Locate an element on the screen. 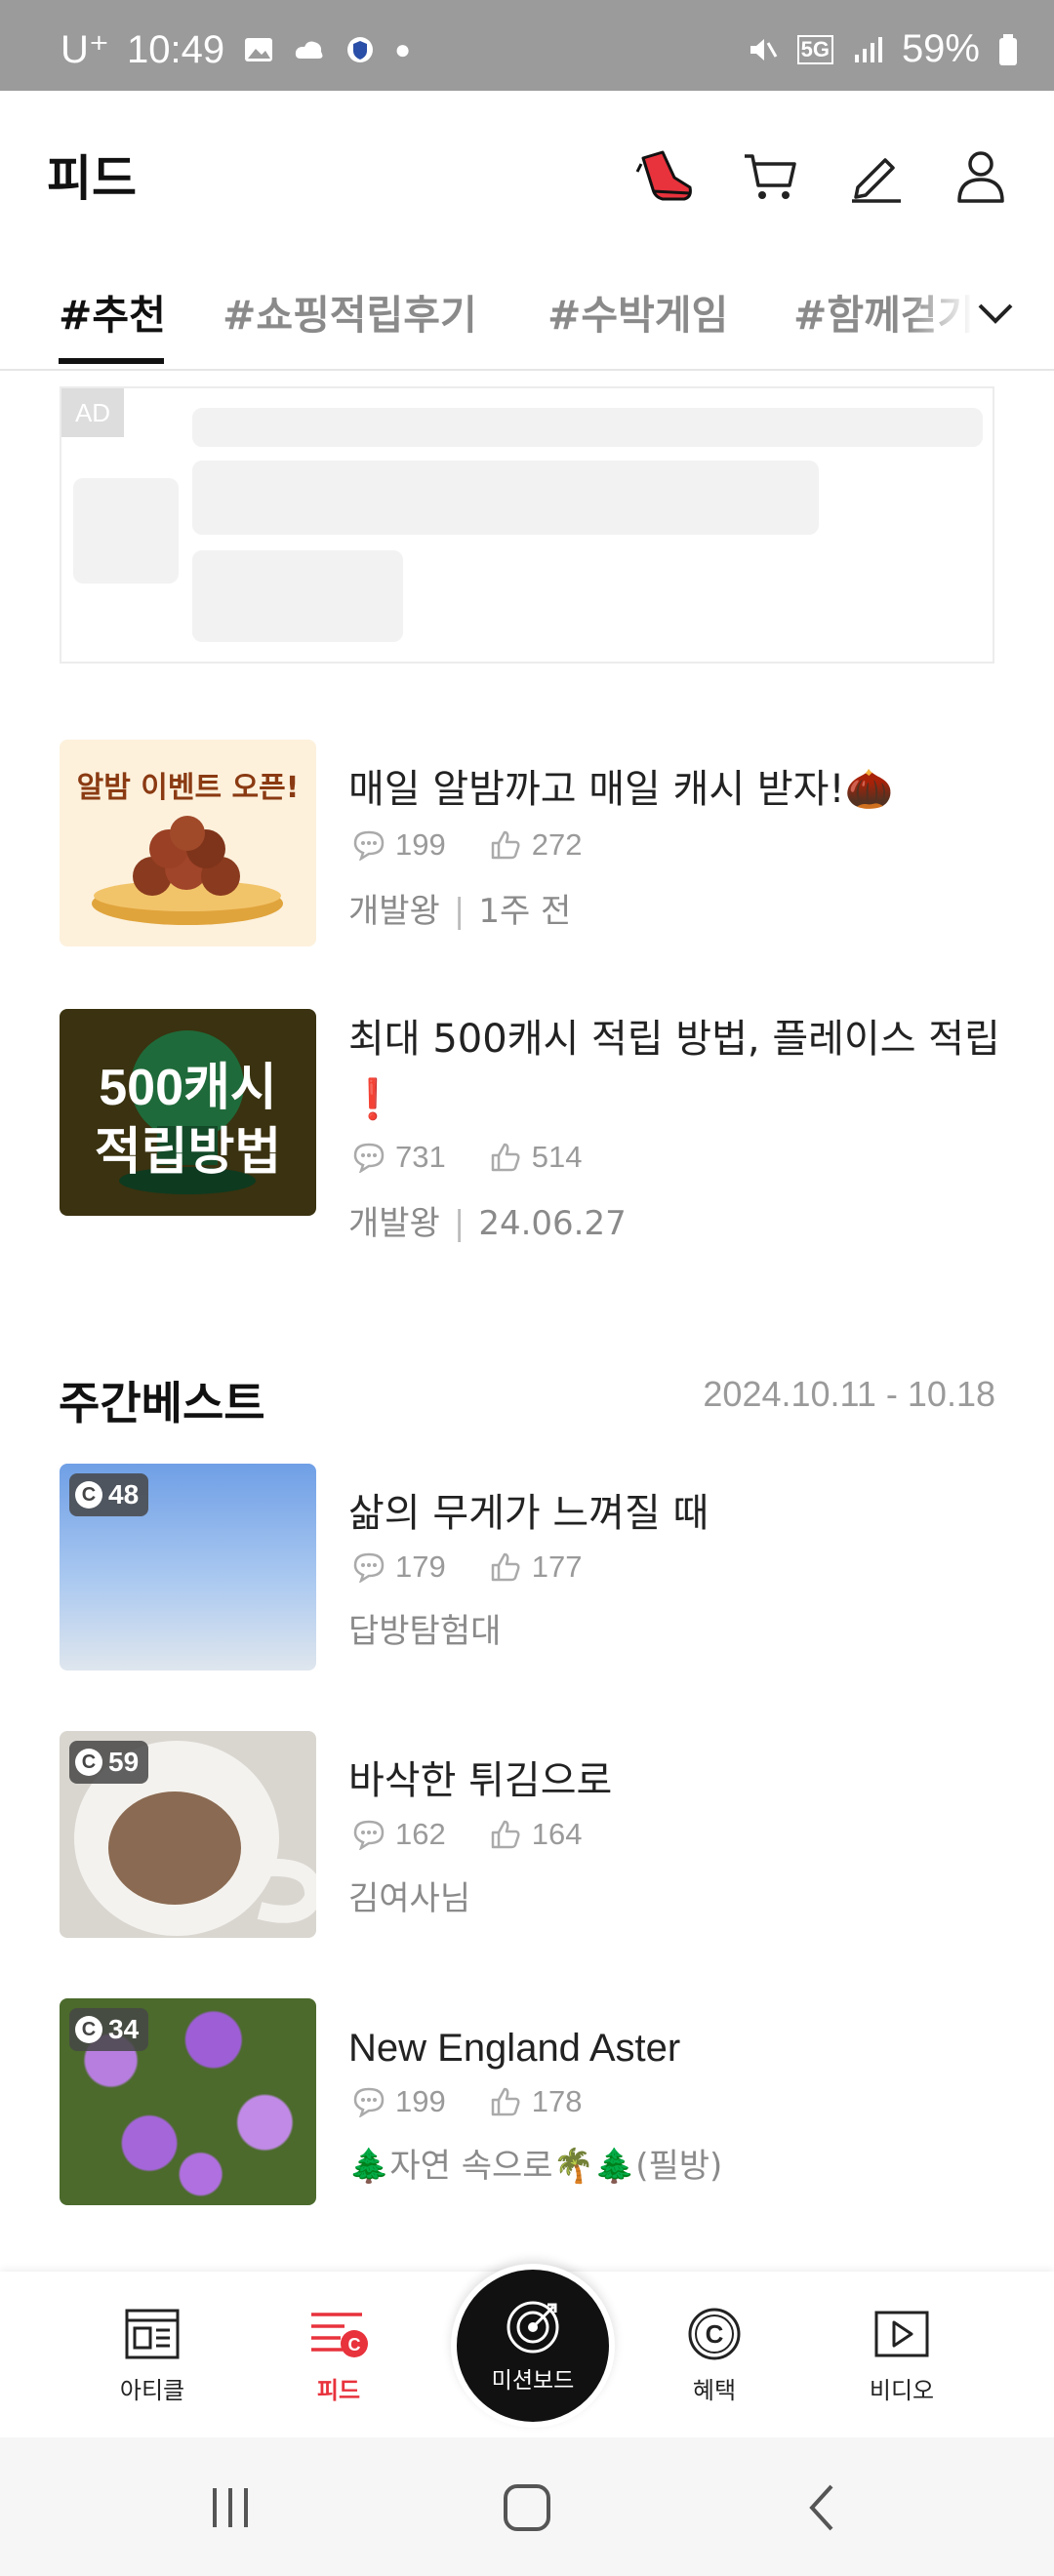 This screenshot has width=1054, height=2576. nav-feed: C 피드 is located at coordinates (339, 2356).